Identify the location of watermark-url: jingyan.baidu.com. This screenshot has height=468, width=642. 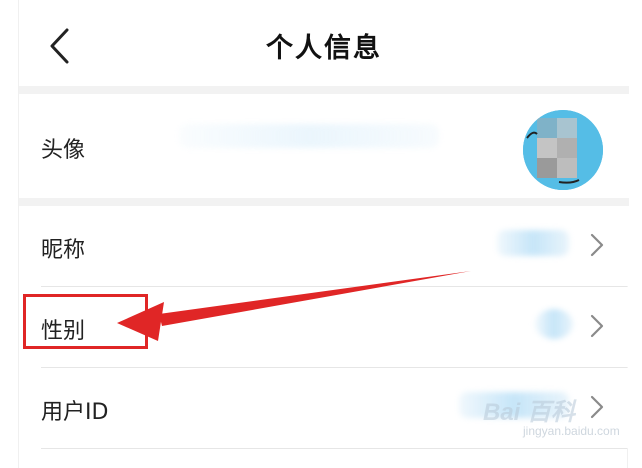
(571, 431).